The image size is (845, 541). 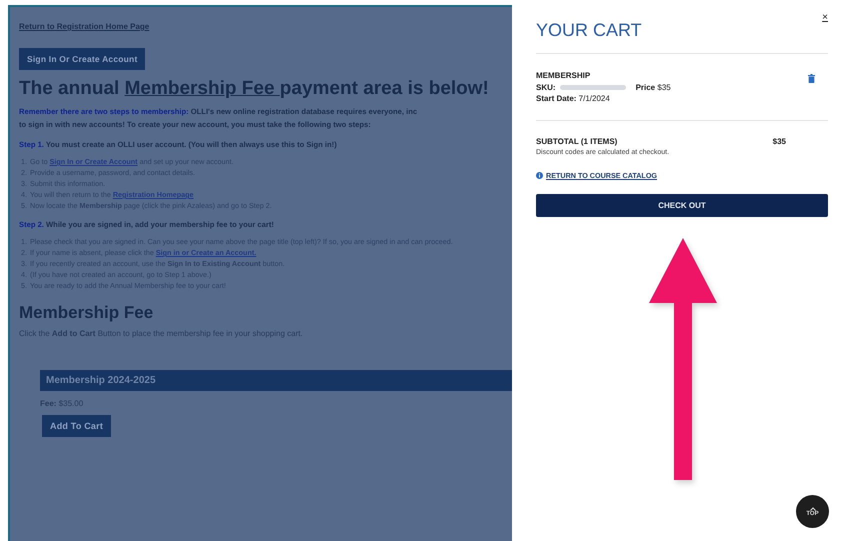 What do you see at coordinates (653, 87) in the screenshot?
I see `price-text: Price $35` at bounding box center [653, 87].